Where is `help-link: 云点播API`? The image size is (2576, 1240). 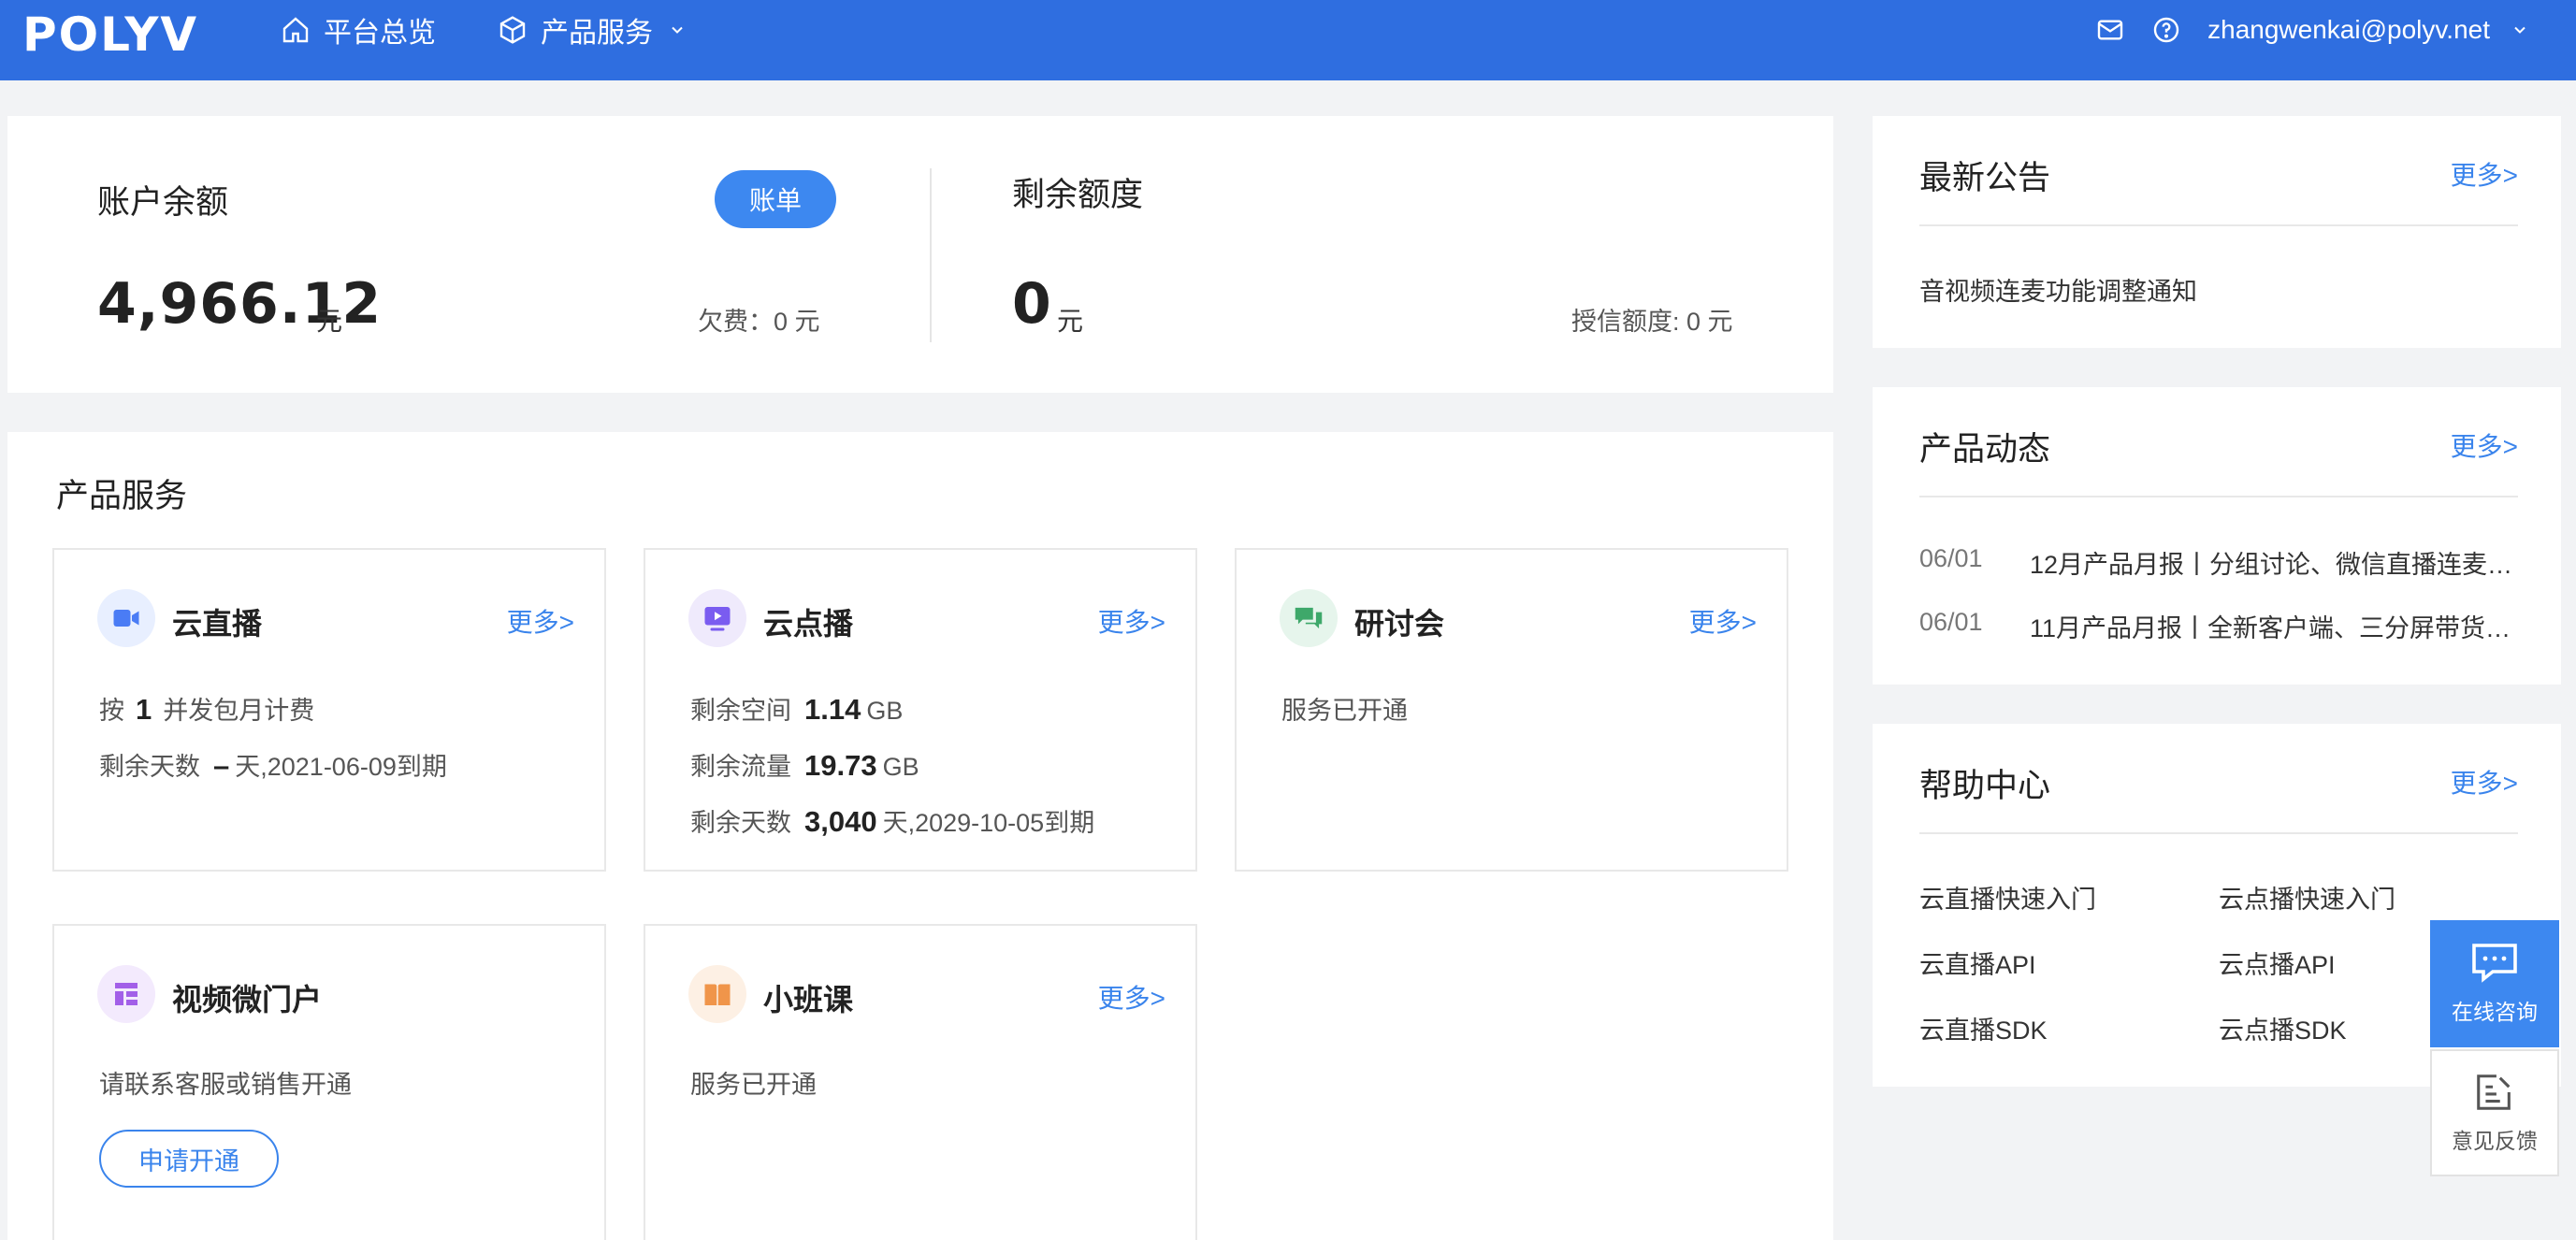 help-link: 云点播API is located at coordinates (2277, 962).